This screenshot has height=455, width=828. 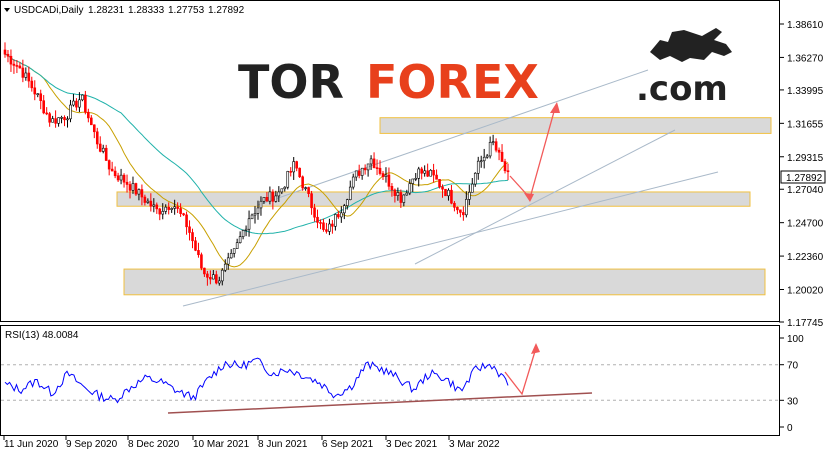 I want to click on logo-part1: TOR, so click(x=291, y=82).